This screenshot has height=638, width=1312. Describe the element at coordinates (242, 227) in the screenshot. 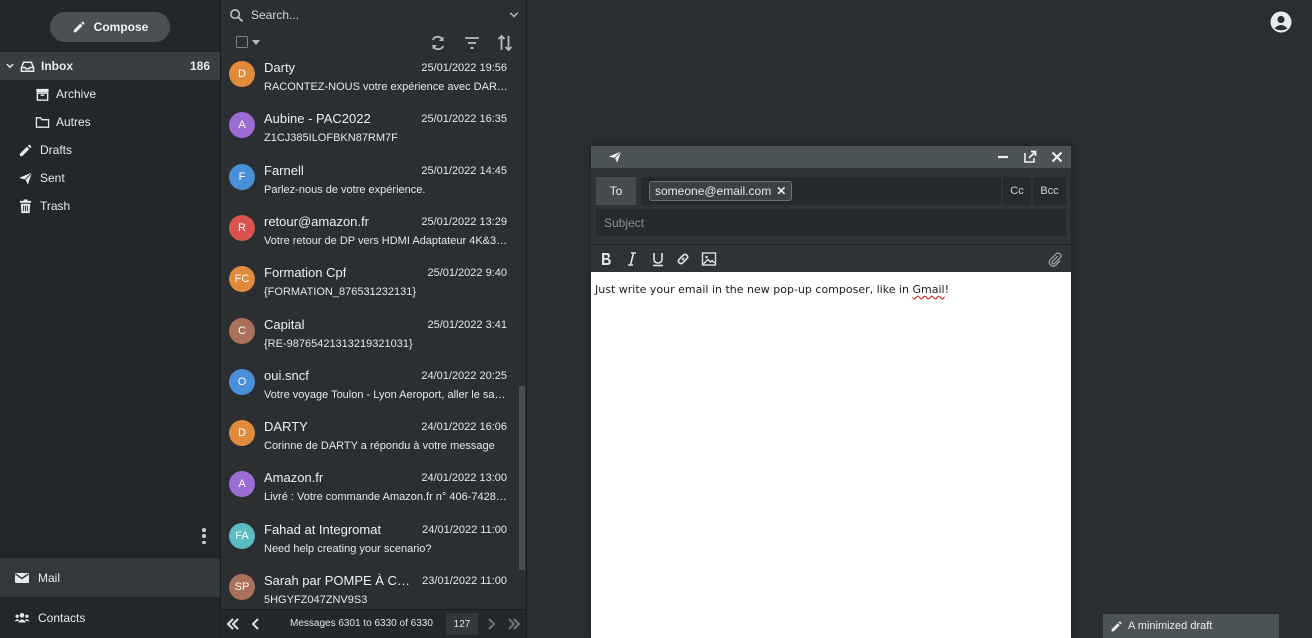

I see `sender-avatar: R` at that location.